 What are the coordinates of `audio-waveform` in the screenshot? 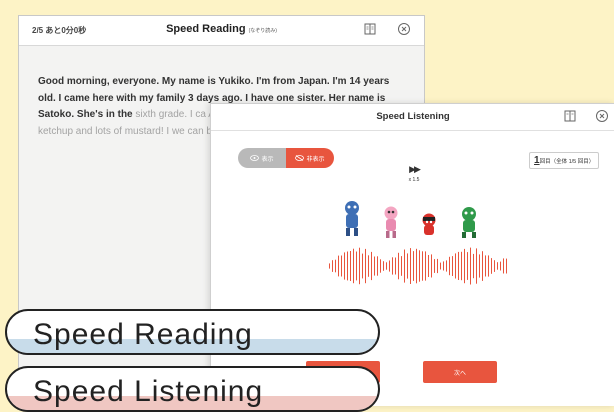 It's located at (418, 266).